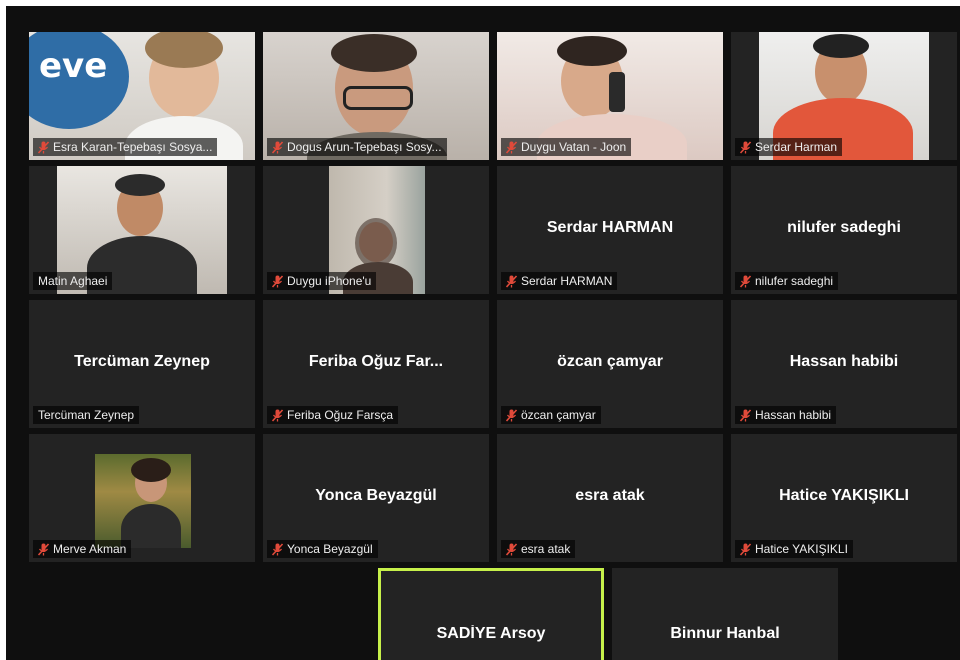 The image size is (960, 660). I want to click on participant-tile: Feriba Oğuz Far... Feriba Oğuz Farsça, so click(376, 364).